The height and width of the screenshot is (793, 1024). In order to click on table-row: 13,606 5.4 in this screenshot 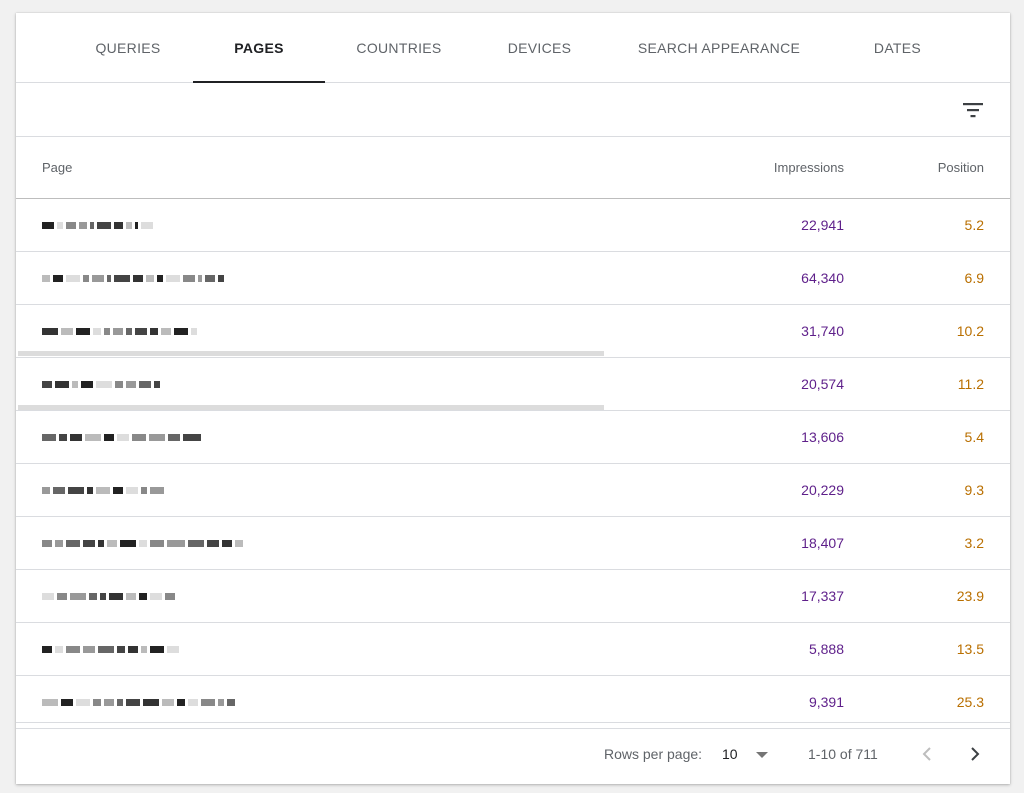, I will do `click(513, 437)`.